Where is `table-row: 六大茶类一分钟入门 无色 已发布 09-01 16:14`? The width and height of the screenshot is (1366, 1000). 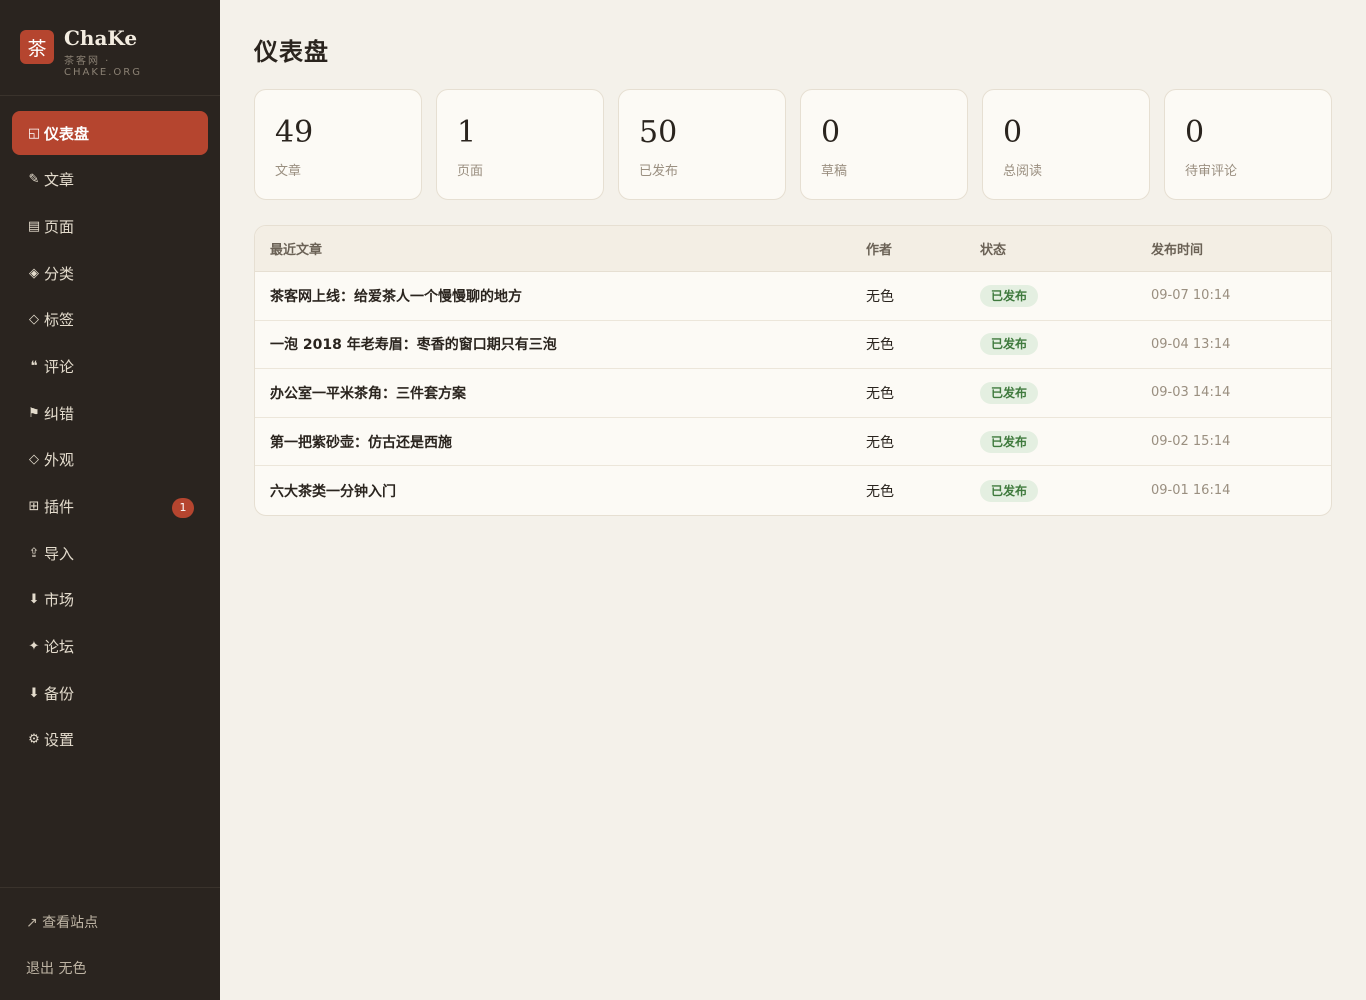 table-row: 六大茶类一分钟入门 无色 已发布 09-01 16:14 is located at coordinates (793, 490).